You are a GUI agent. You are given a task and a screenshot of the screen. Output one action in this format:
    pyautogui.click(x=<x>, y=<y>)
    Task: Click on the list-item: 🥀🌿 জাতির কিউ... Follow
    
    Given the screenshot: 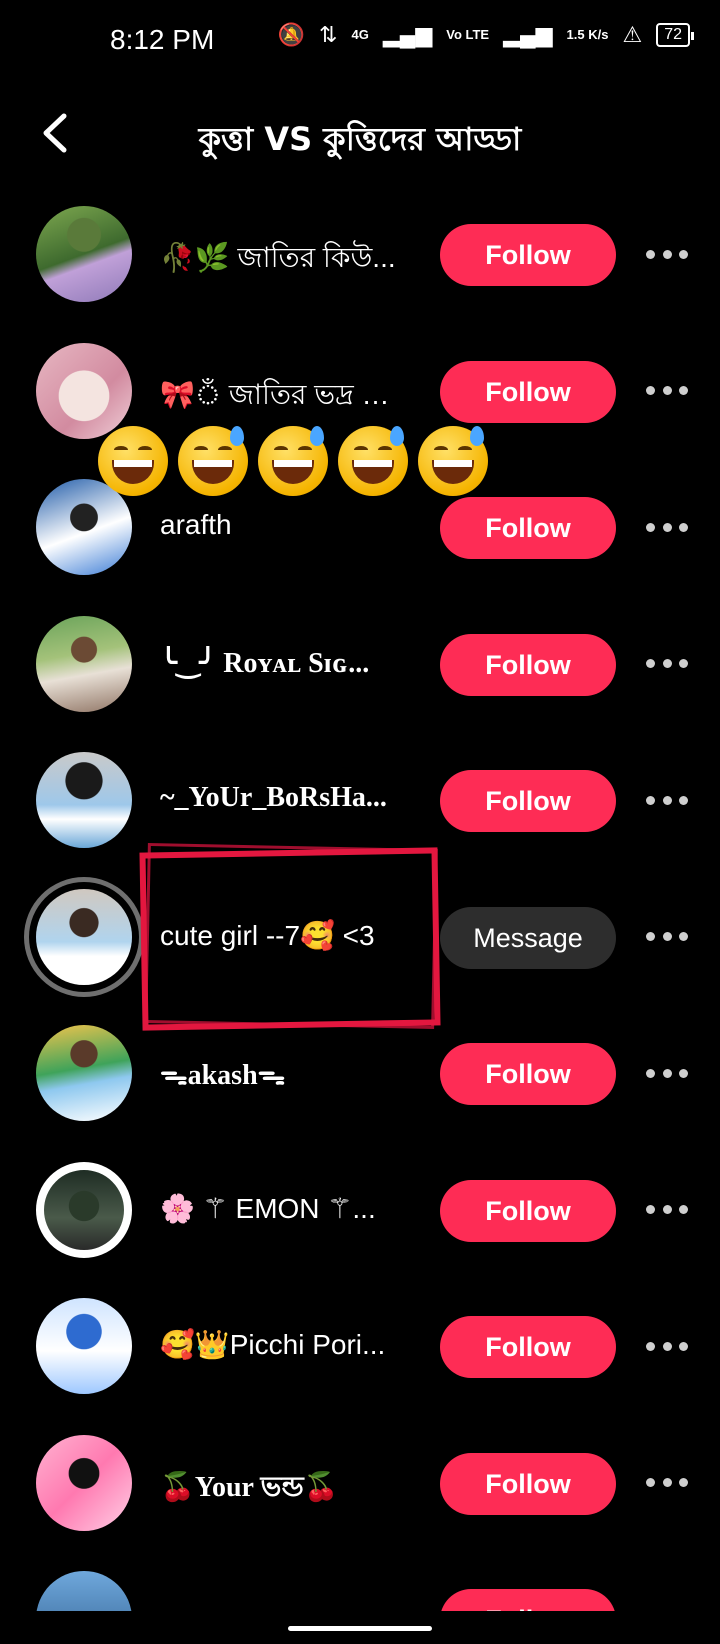 What is the action you would take?
    pyautogui.click(x=360, y=254)
    